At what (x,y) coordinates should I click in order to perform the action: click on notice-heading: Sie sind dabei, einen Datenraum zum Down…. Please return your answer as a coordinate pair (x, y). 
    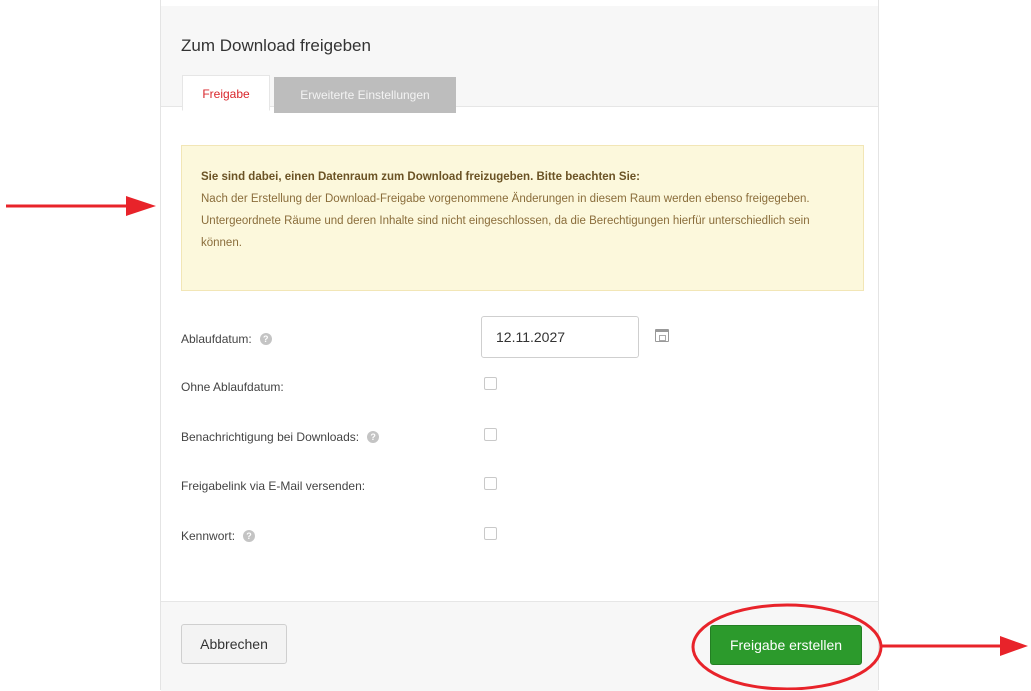
    Looking at the image, I should click on (420, 177).